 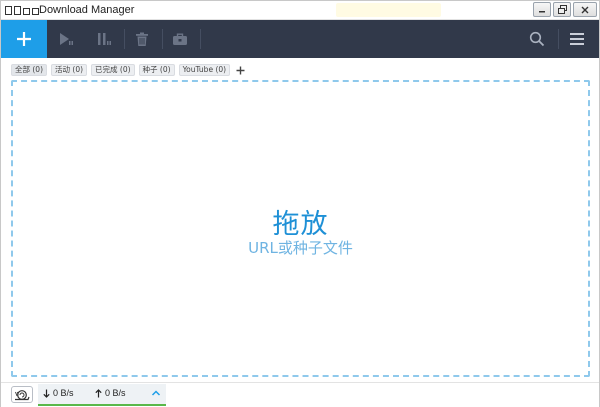 I want to click on speed-limit-button, so click(x=22, y=394).